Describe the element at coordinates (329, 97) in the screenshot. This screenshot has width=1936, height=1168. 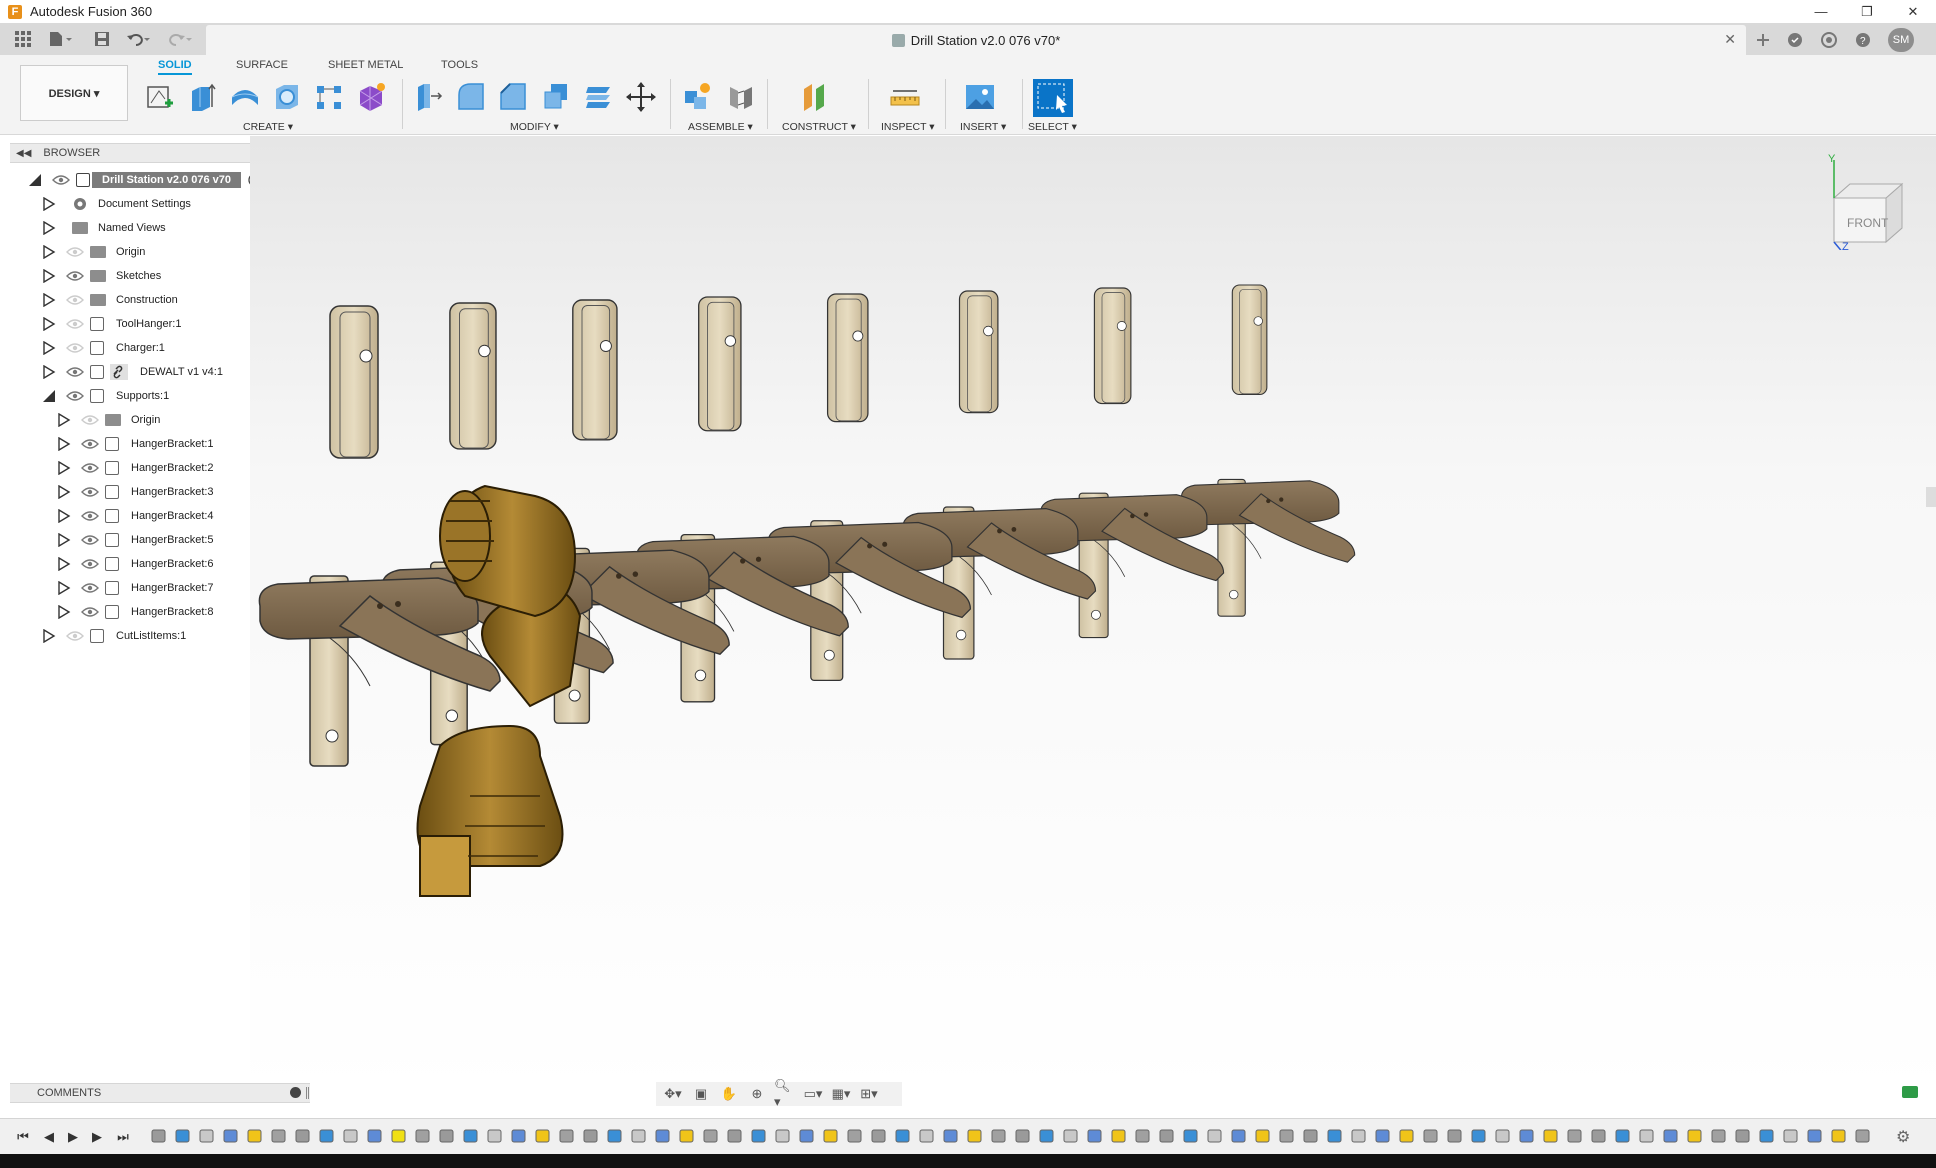
I see `rectangular-pattern-icon` at that location.